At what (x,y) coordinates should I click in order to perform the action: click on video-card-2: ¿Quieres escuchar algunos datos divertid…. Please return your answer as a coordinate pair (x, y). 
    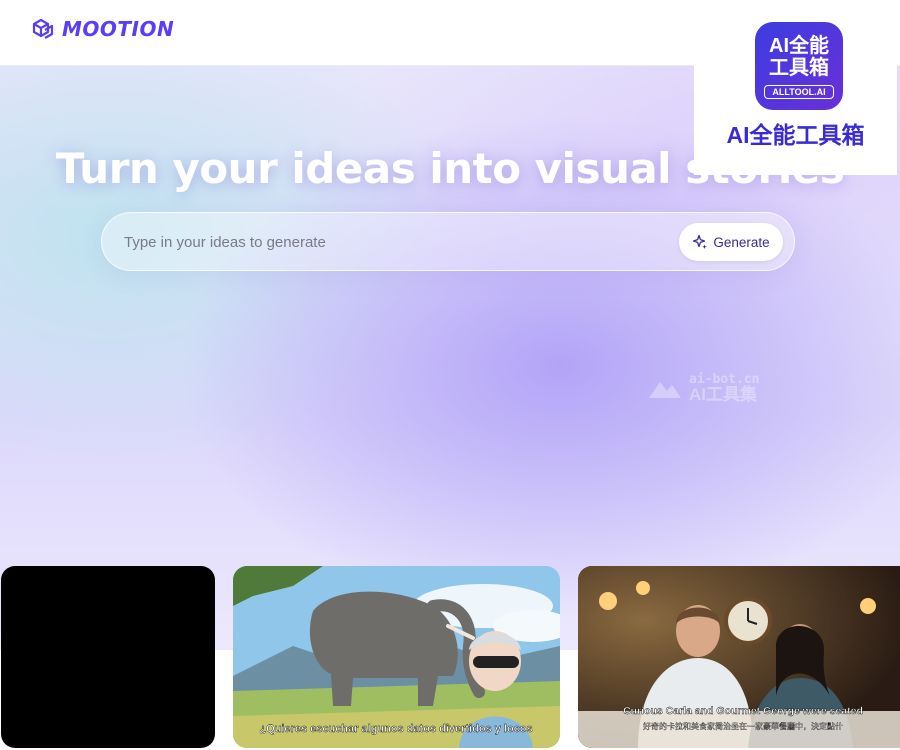
    Looking at the image, I should click on (396, 657).